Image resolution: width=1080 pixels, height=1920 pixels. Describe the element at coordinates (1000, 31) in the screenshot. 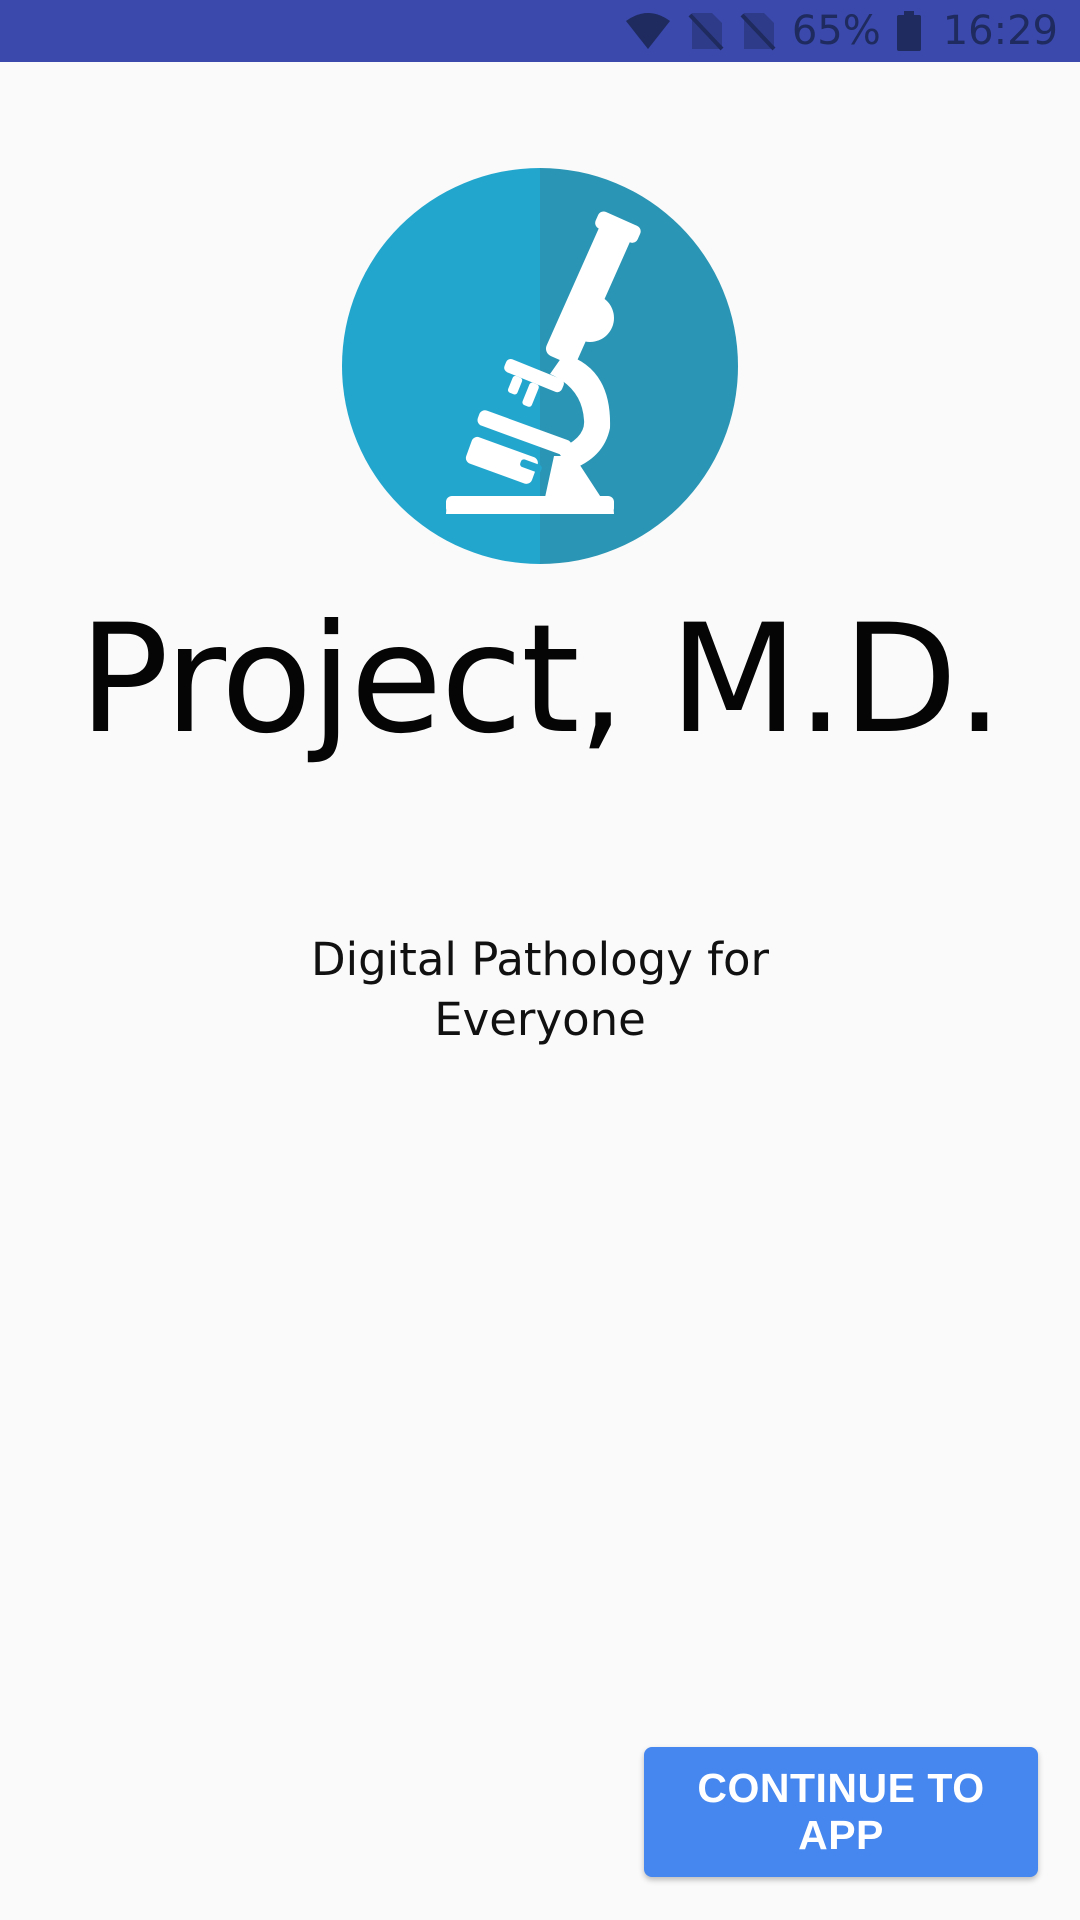

I see `clock: 16:29` at that location.